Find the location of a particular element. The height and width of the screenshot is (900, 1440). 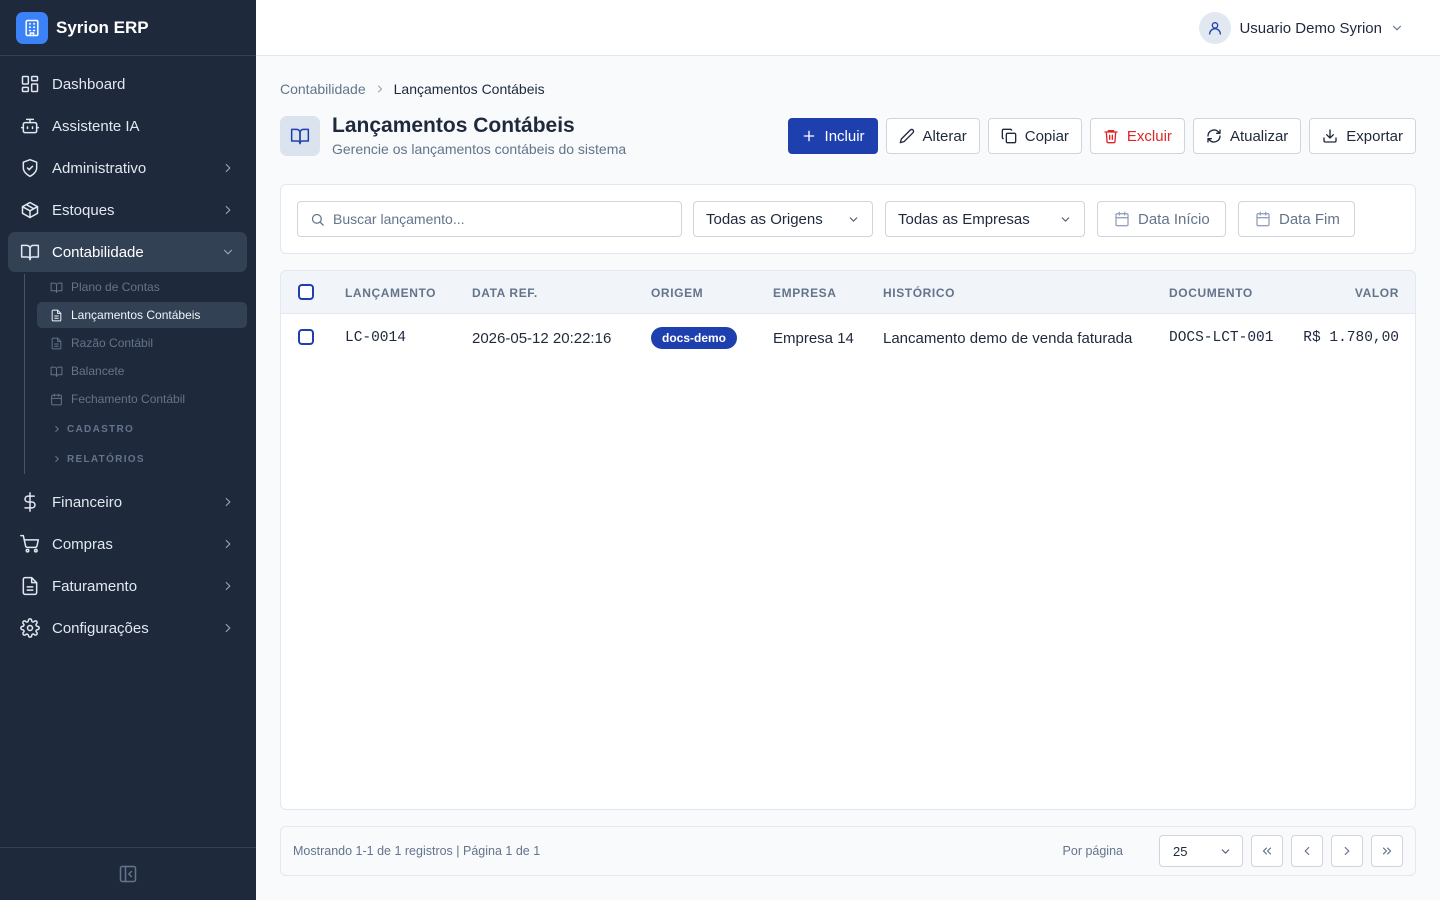

submenu-item-balancete: Balancete is located at coordinates (142, 371).